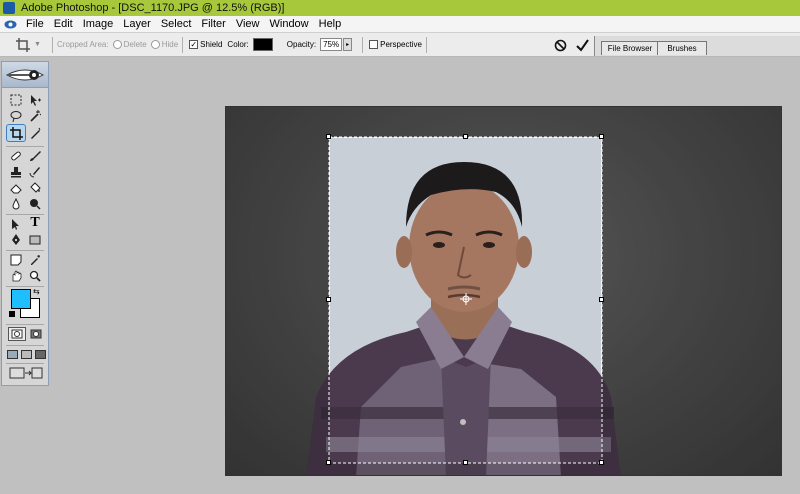 The width and height of the screenshot is (800, 494). I want to click on clone-stamp-tool-icon, so click(16, 172).